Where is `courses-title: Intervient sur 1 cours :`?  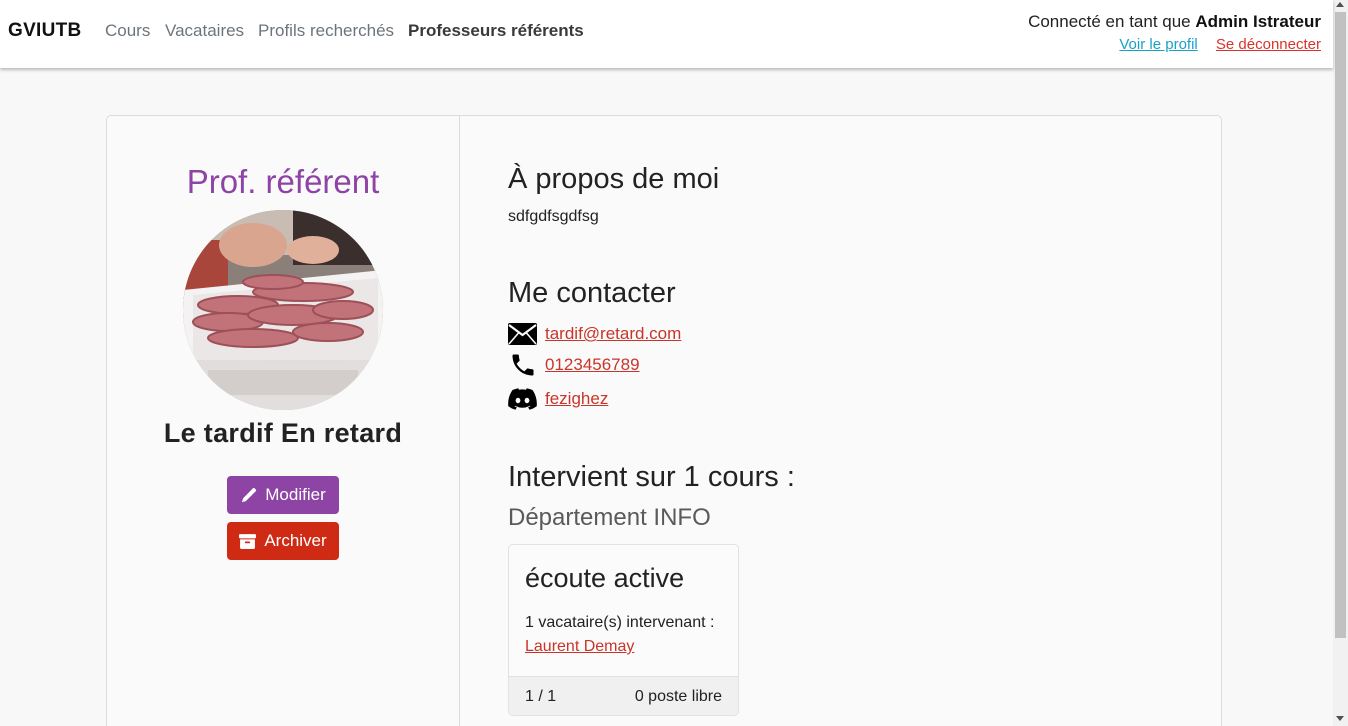
courses-title: Intervient sur 1 cours : is located at coordinates (651, 477).